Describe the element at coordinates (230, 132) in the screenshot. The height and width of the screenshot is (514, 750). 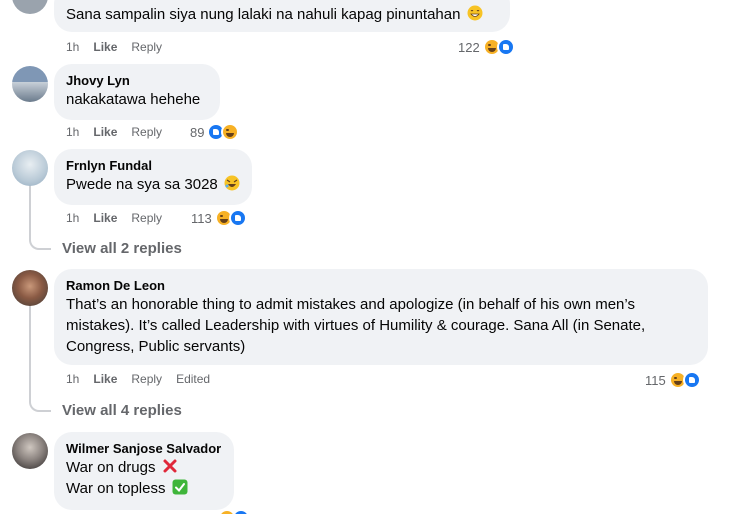
I see `haha-icon` at that location.